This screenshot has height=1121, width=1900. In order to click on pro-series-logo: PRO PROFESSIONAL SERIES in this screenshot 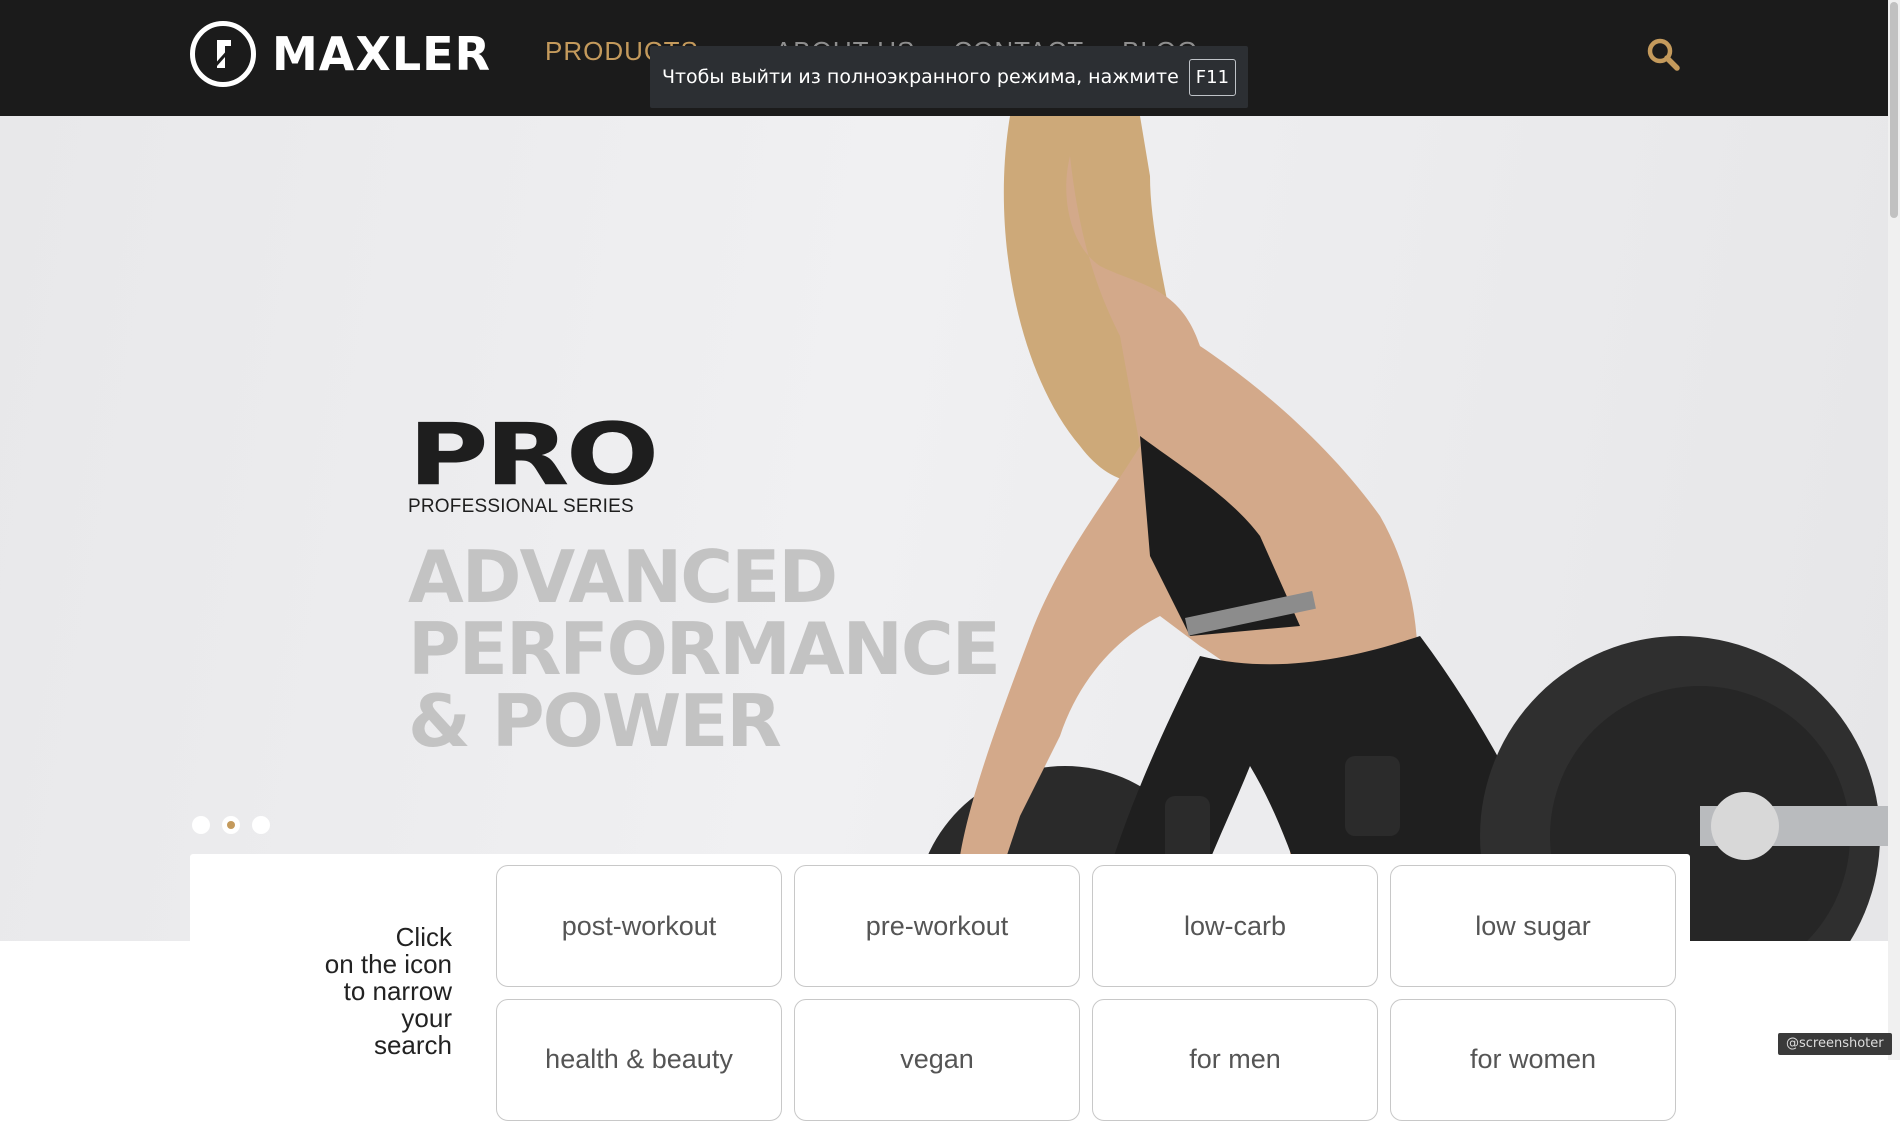, I will do `click(533, 465)`.